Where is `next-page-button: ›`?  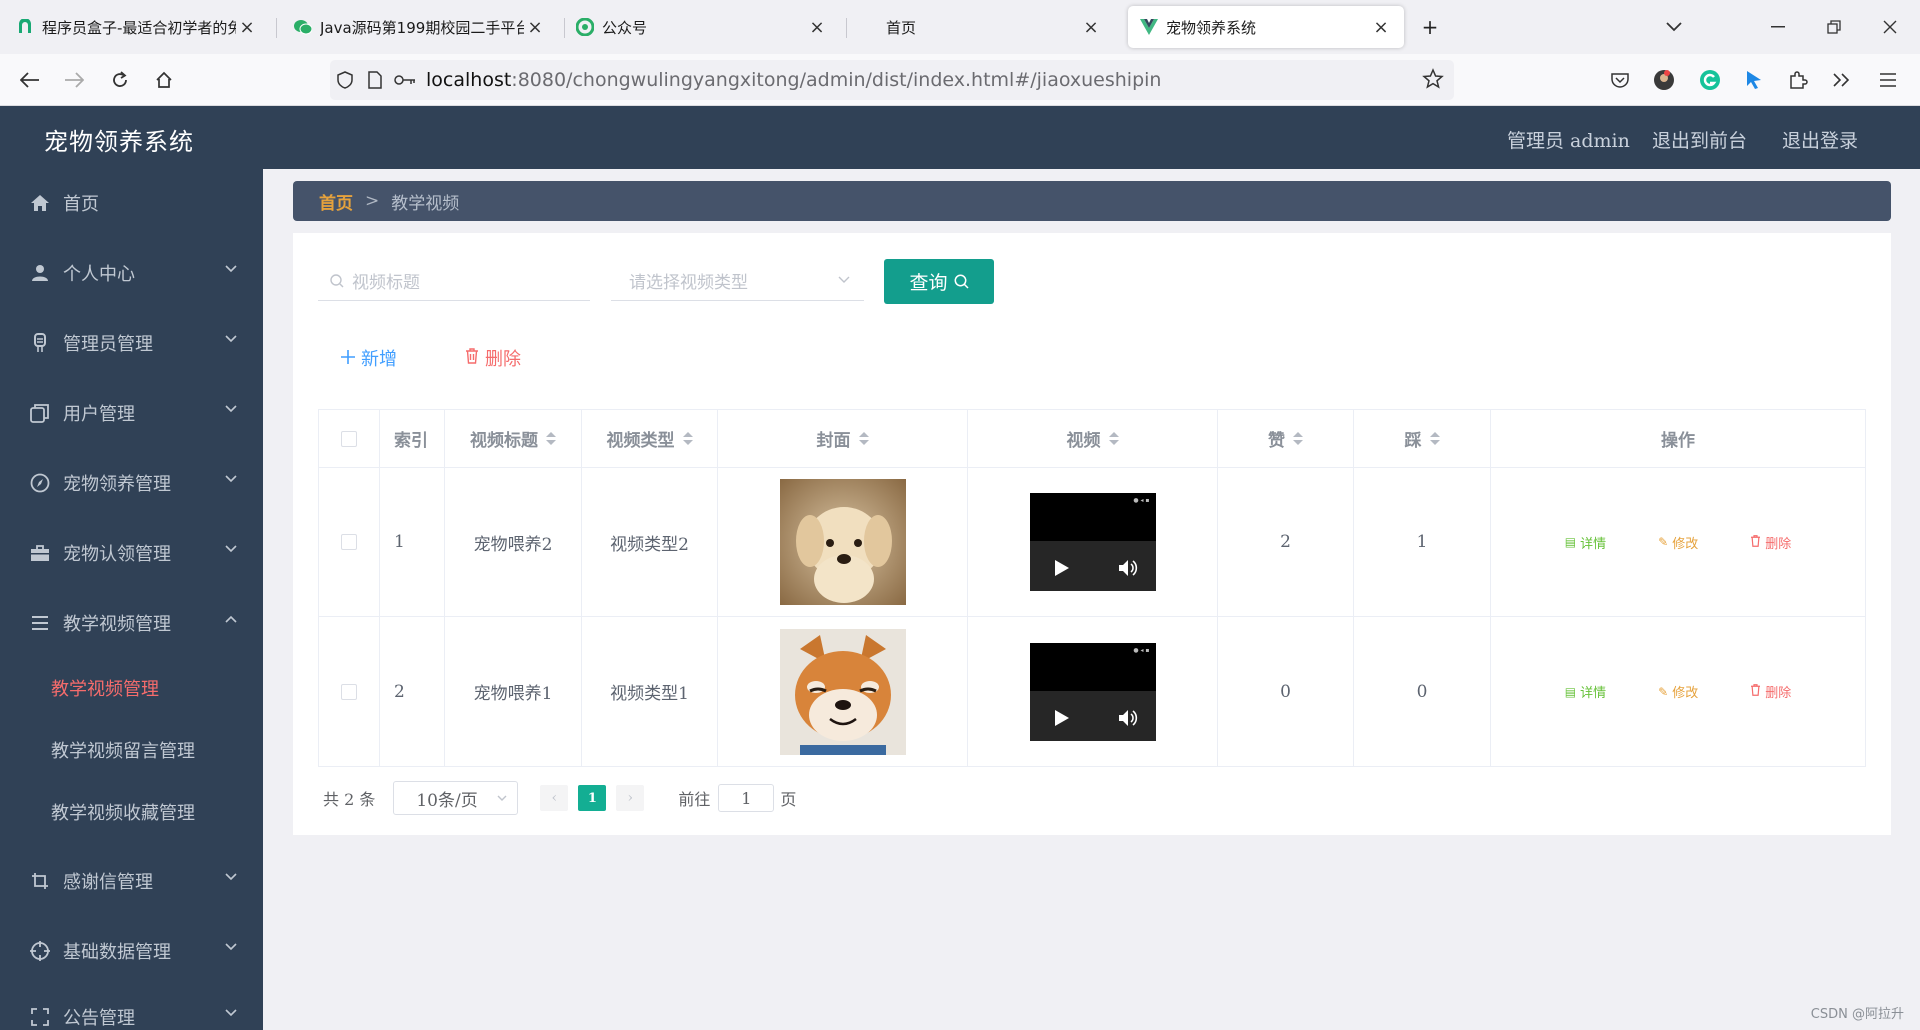
next-page-button: › is located at coordinates (630, 798).